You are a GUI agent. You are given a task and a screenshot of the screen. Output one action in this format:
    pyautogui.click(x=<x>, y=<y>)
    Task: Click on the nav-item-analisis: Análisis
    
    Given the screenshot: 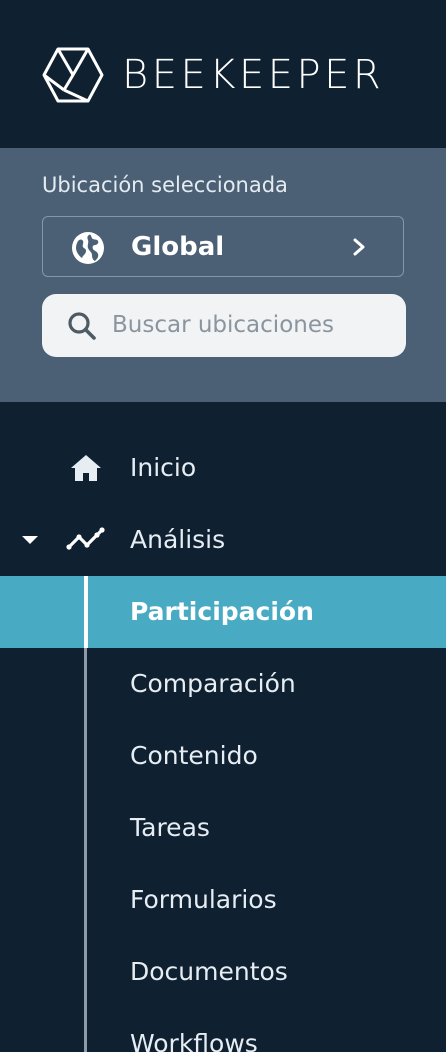 What is the action you would take?
    pyautogui.click(x=223, y=540)
    